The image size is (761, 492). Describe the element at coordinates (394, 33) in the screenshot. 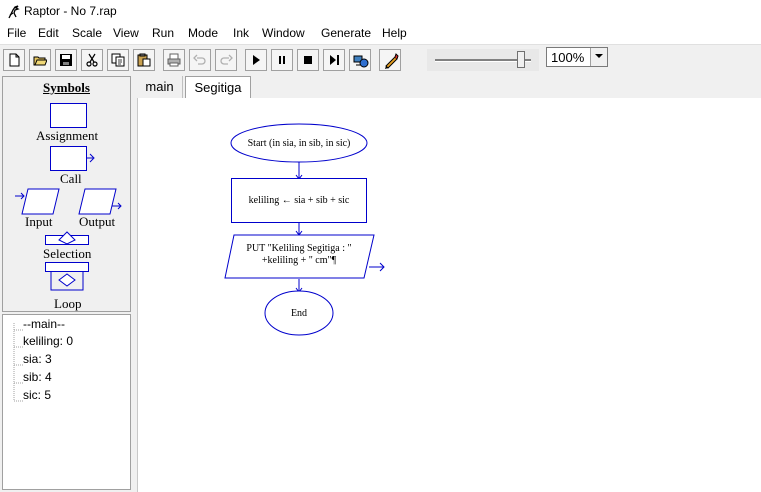

I see `menu-help: Help` at that location.